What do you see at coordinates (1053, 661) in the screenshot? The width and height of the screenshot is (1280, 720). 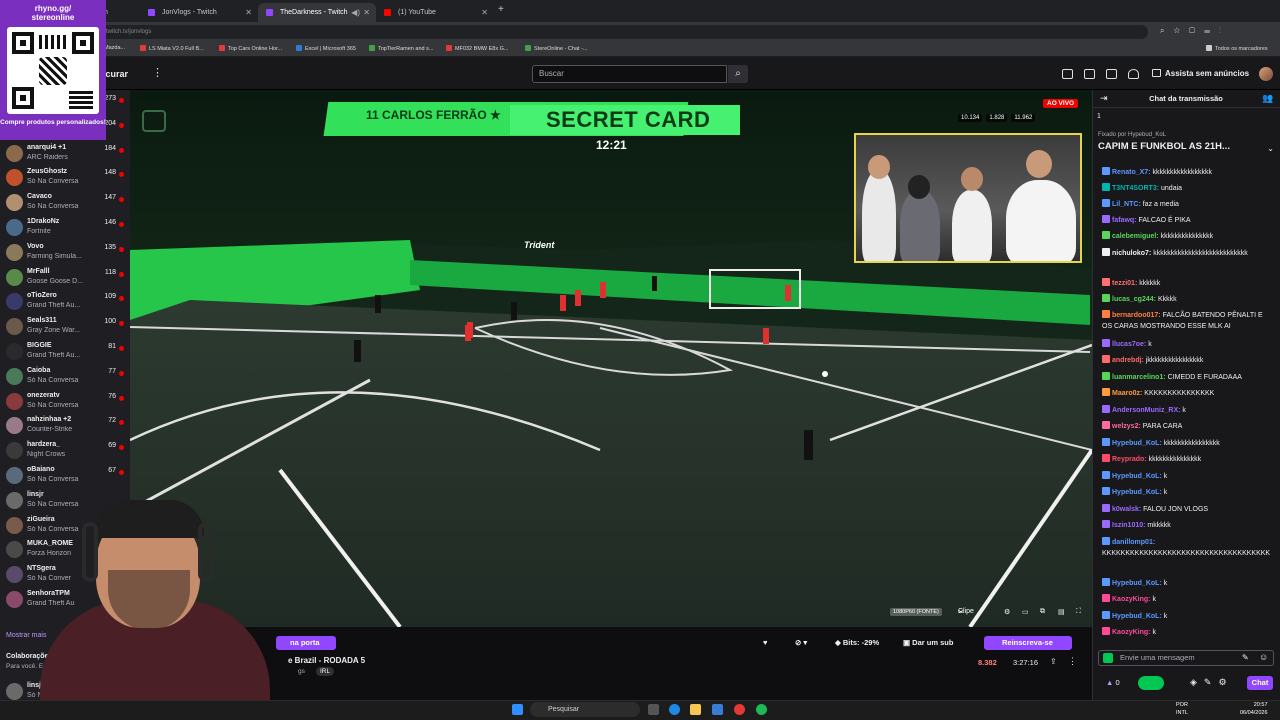 I see `share-icon: ⇪` at bounding box center [1053, 661].